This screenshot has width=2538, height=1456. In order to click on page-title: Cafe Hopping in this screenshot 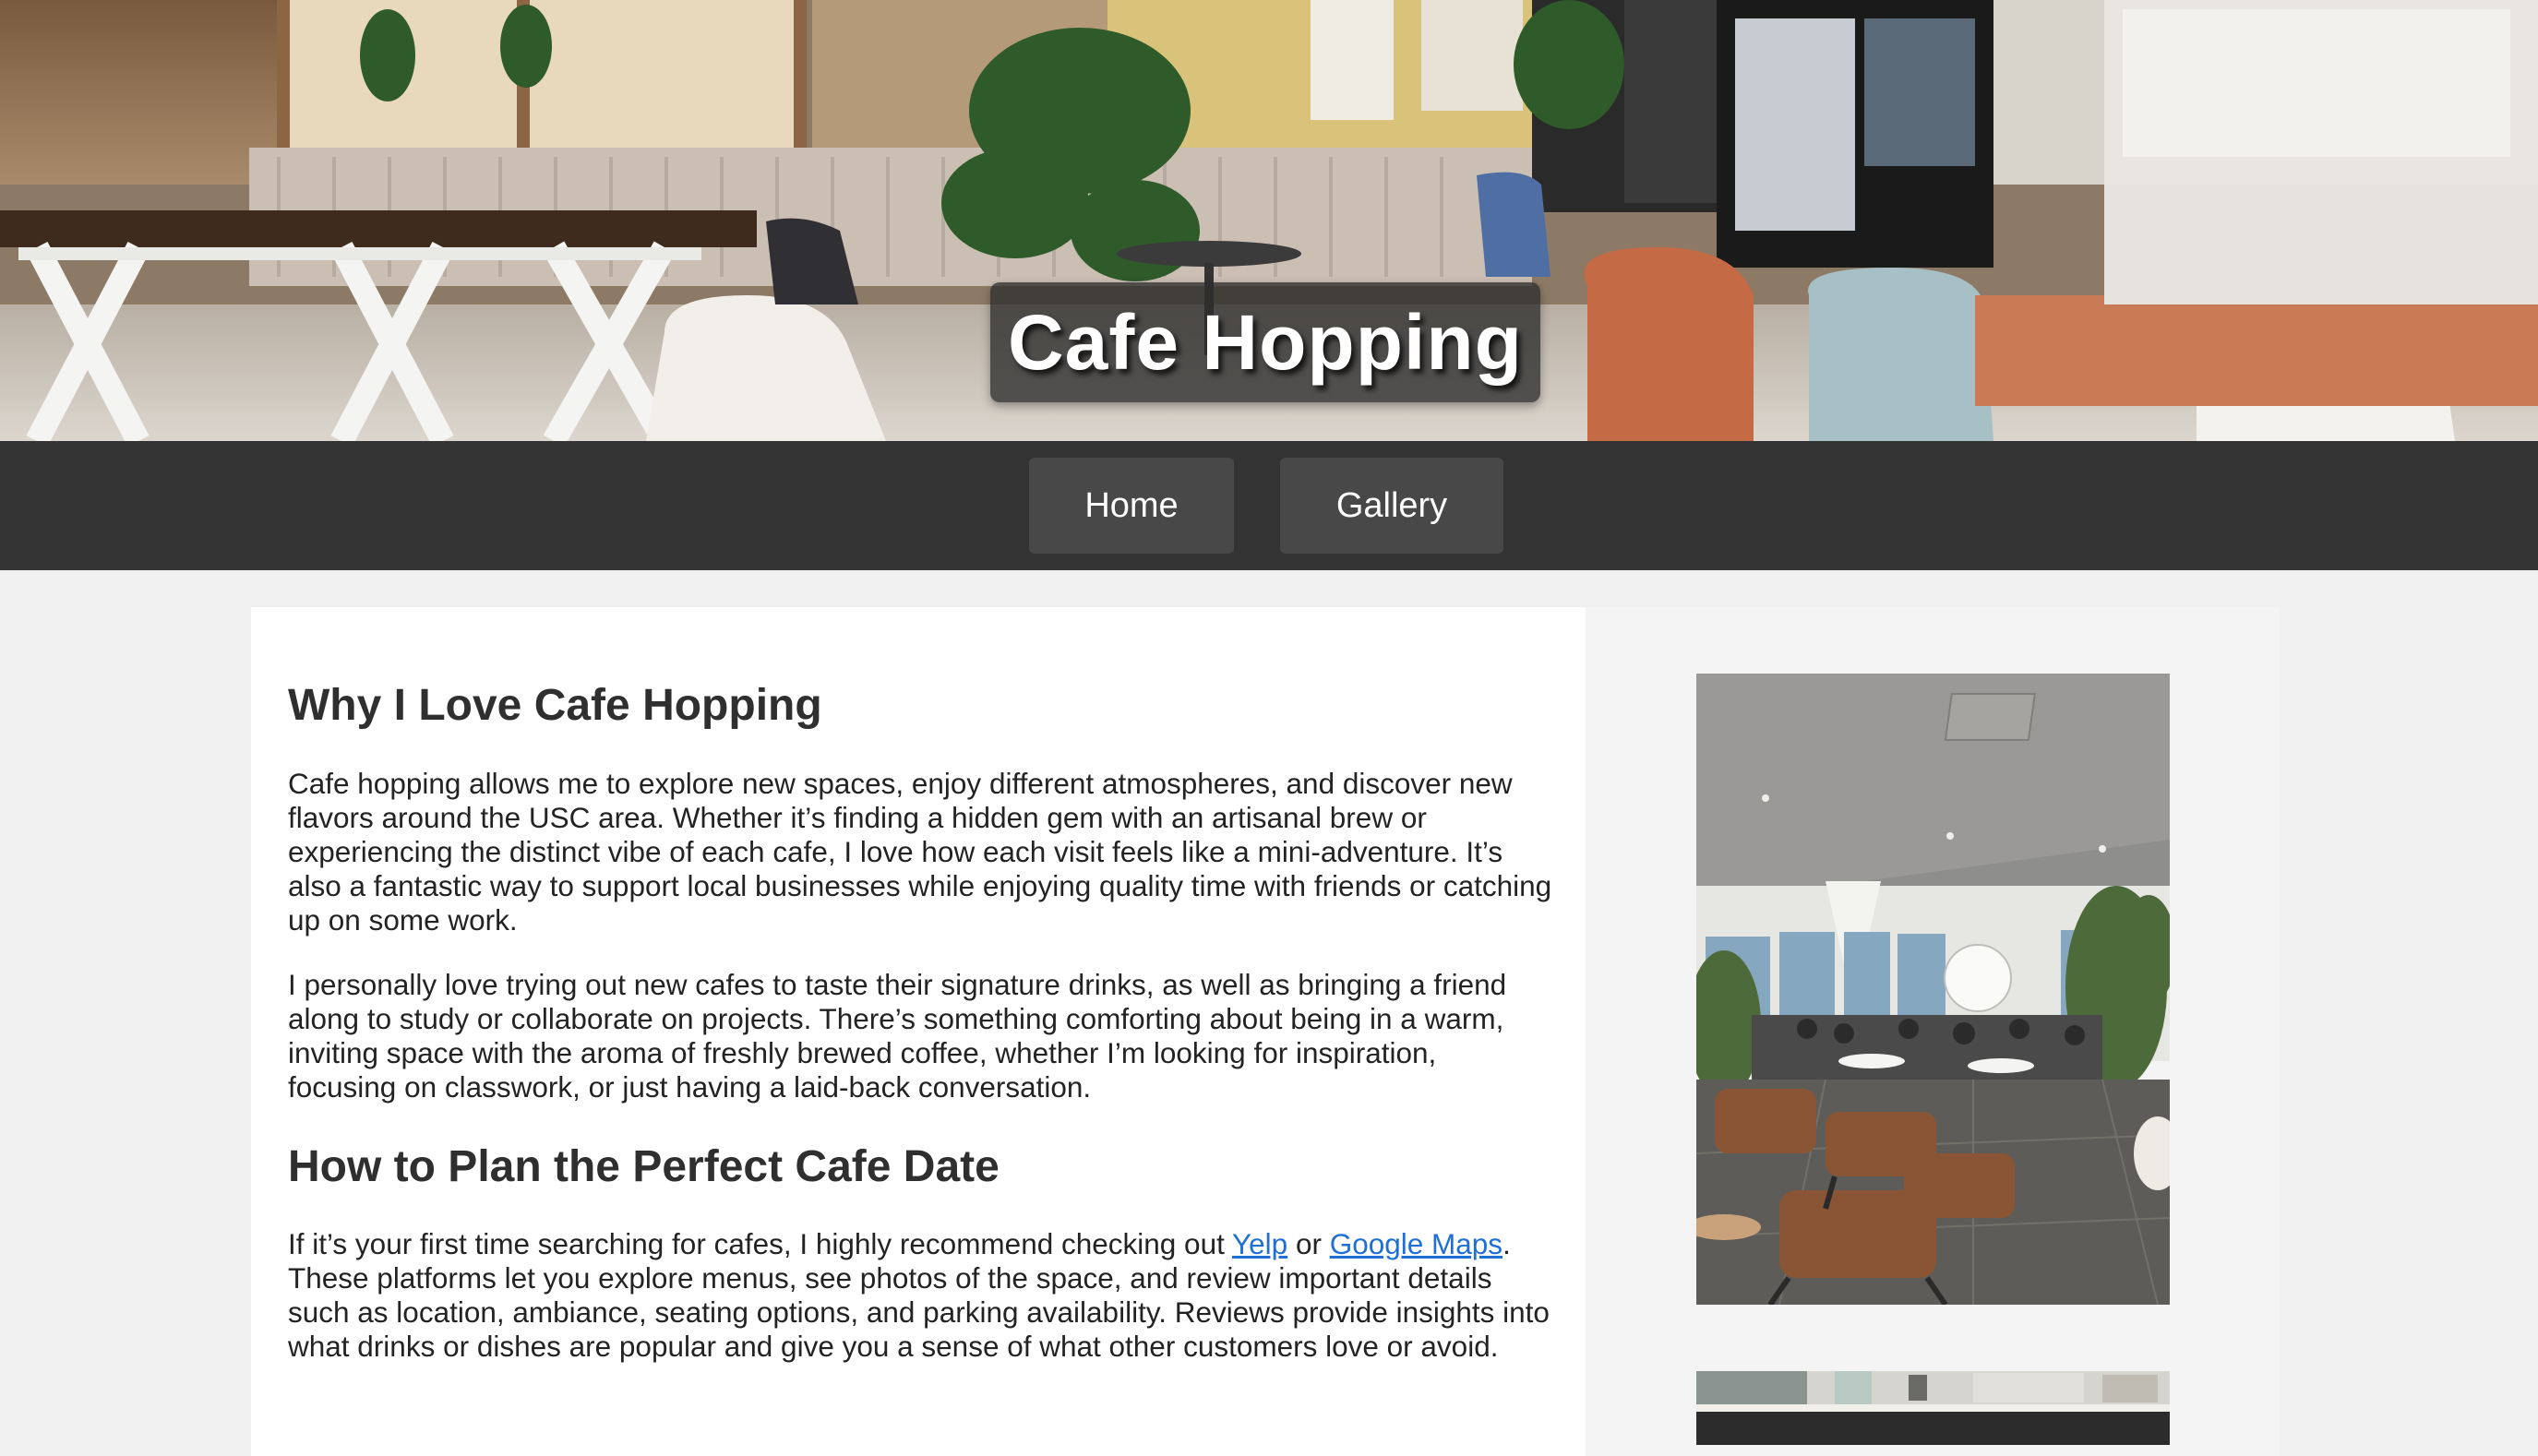, I will do `click(1265, 342)`.